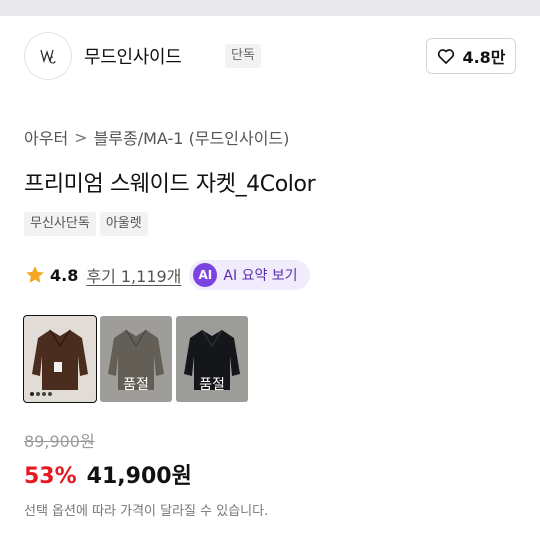  Describe the element at coordinates (446, 56) in the screenshot. I see `heart-outline-icon` at that location.